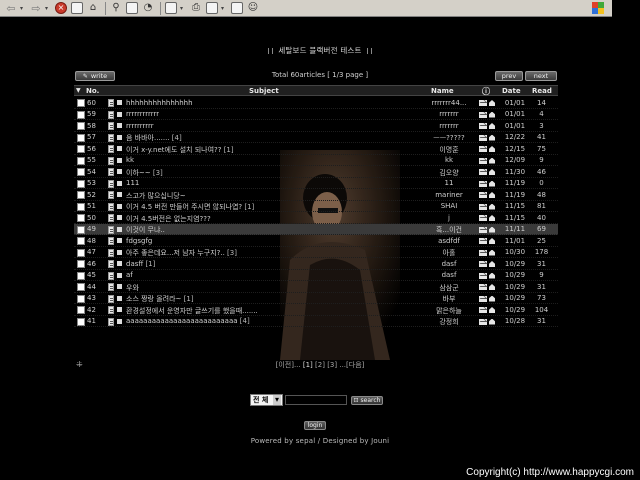 This screenshot has width=640, height=480. What do you see at coordinates (212, 8) in the screenshot?
I see `edit-icon` at bounding box center [212, 8].